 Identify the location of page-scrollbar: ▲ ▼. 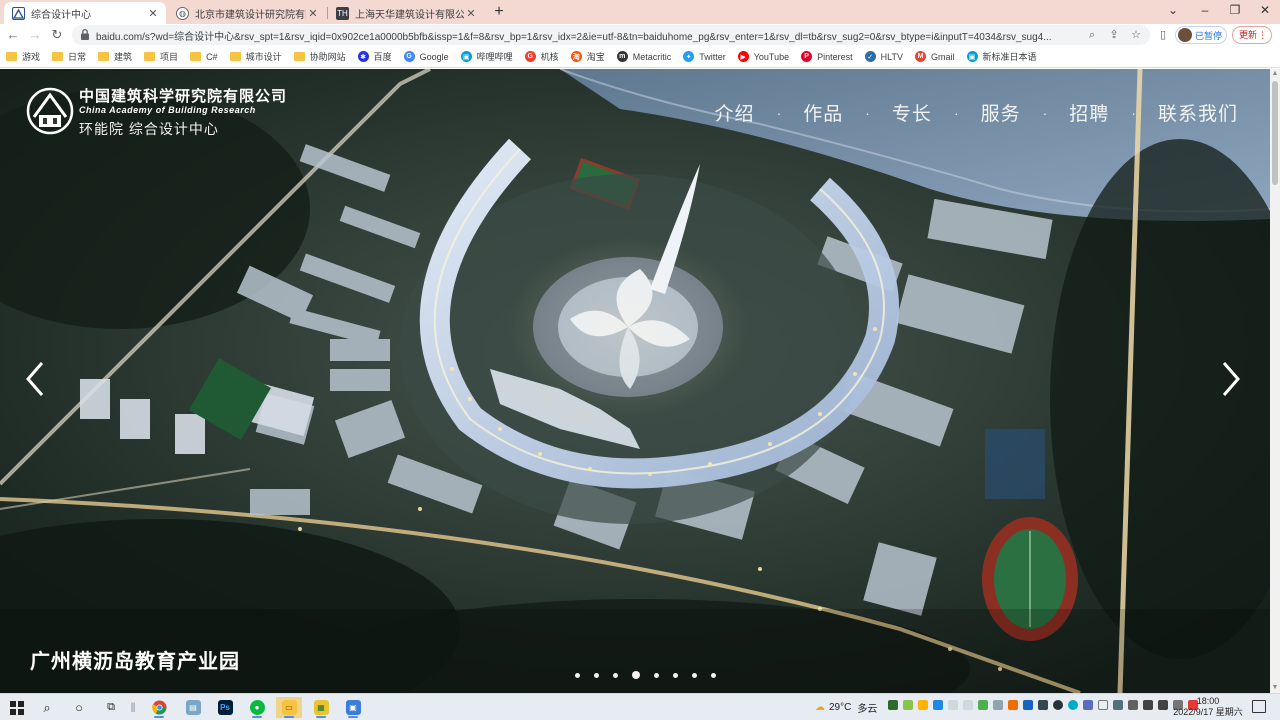
(1275, 381).